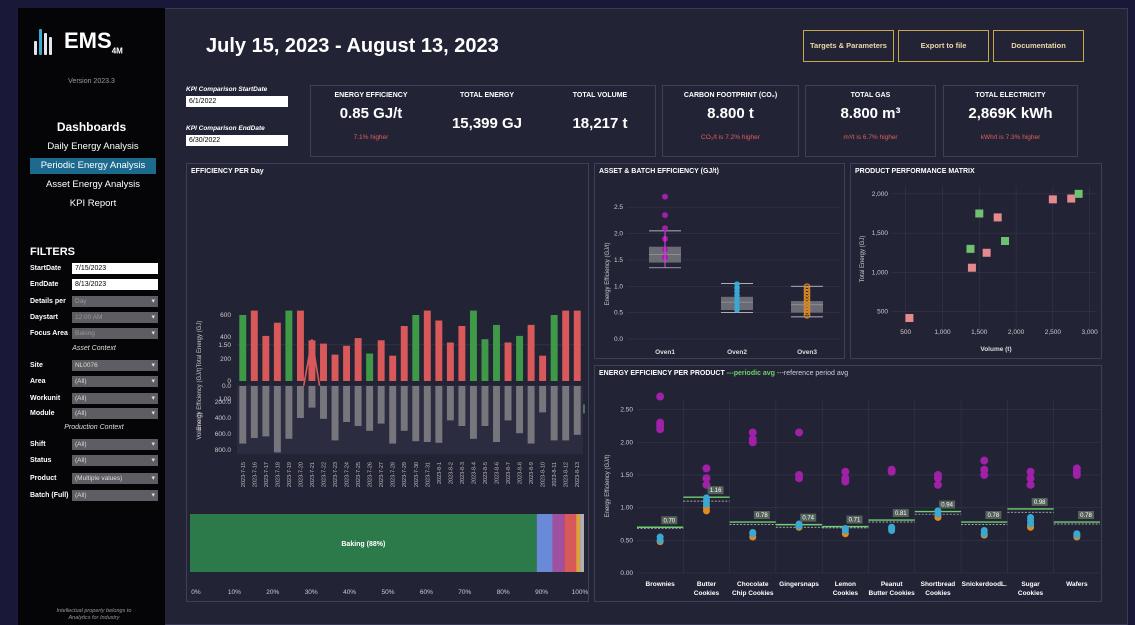 The width and height of the screenshot is (1135, 625). What do you see at coordinates (115, 365) in the screenshot?
I see `site-select: NL0076` at bounding box center [115, 365].